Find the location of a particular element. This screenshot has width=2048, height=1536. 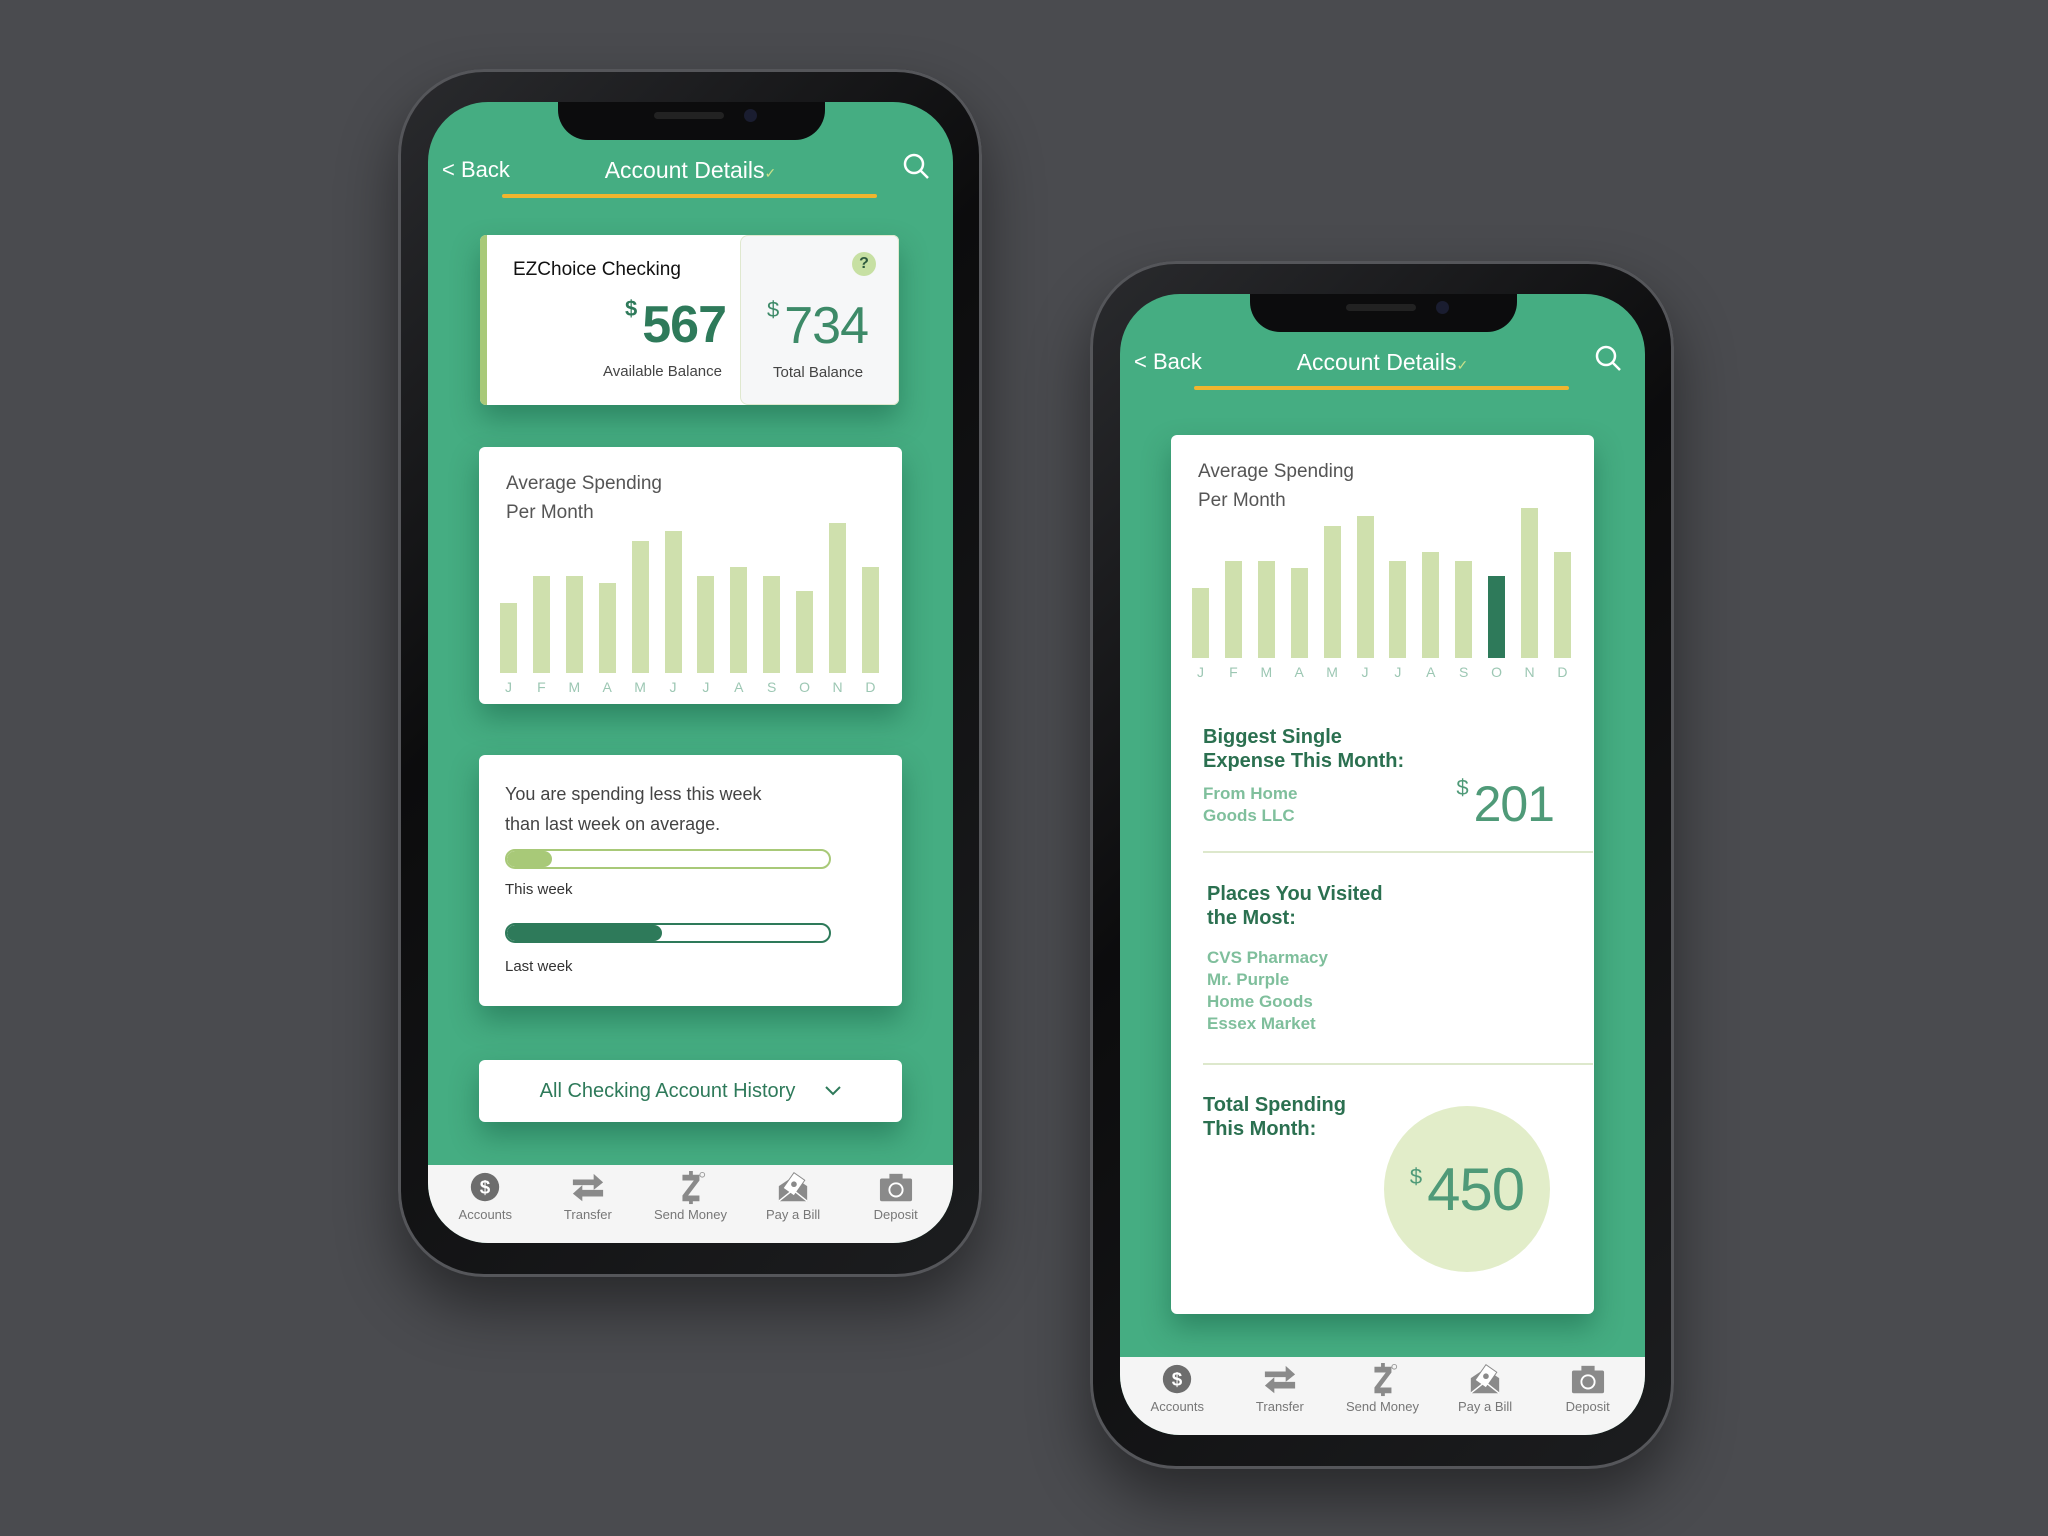

available-balance: $567 is located at coordinates (675, 325).